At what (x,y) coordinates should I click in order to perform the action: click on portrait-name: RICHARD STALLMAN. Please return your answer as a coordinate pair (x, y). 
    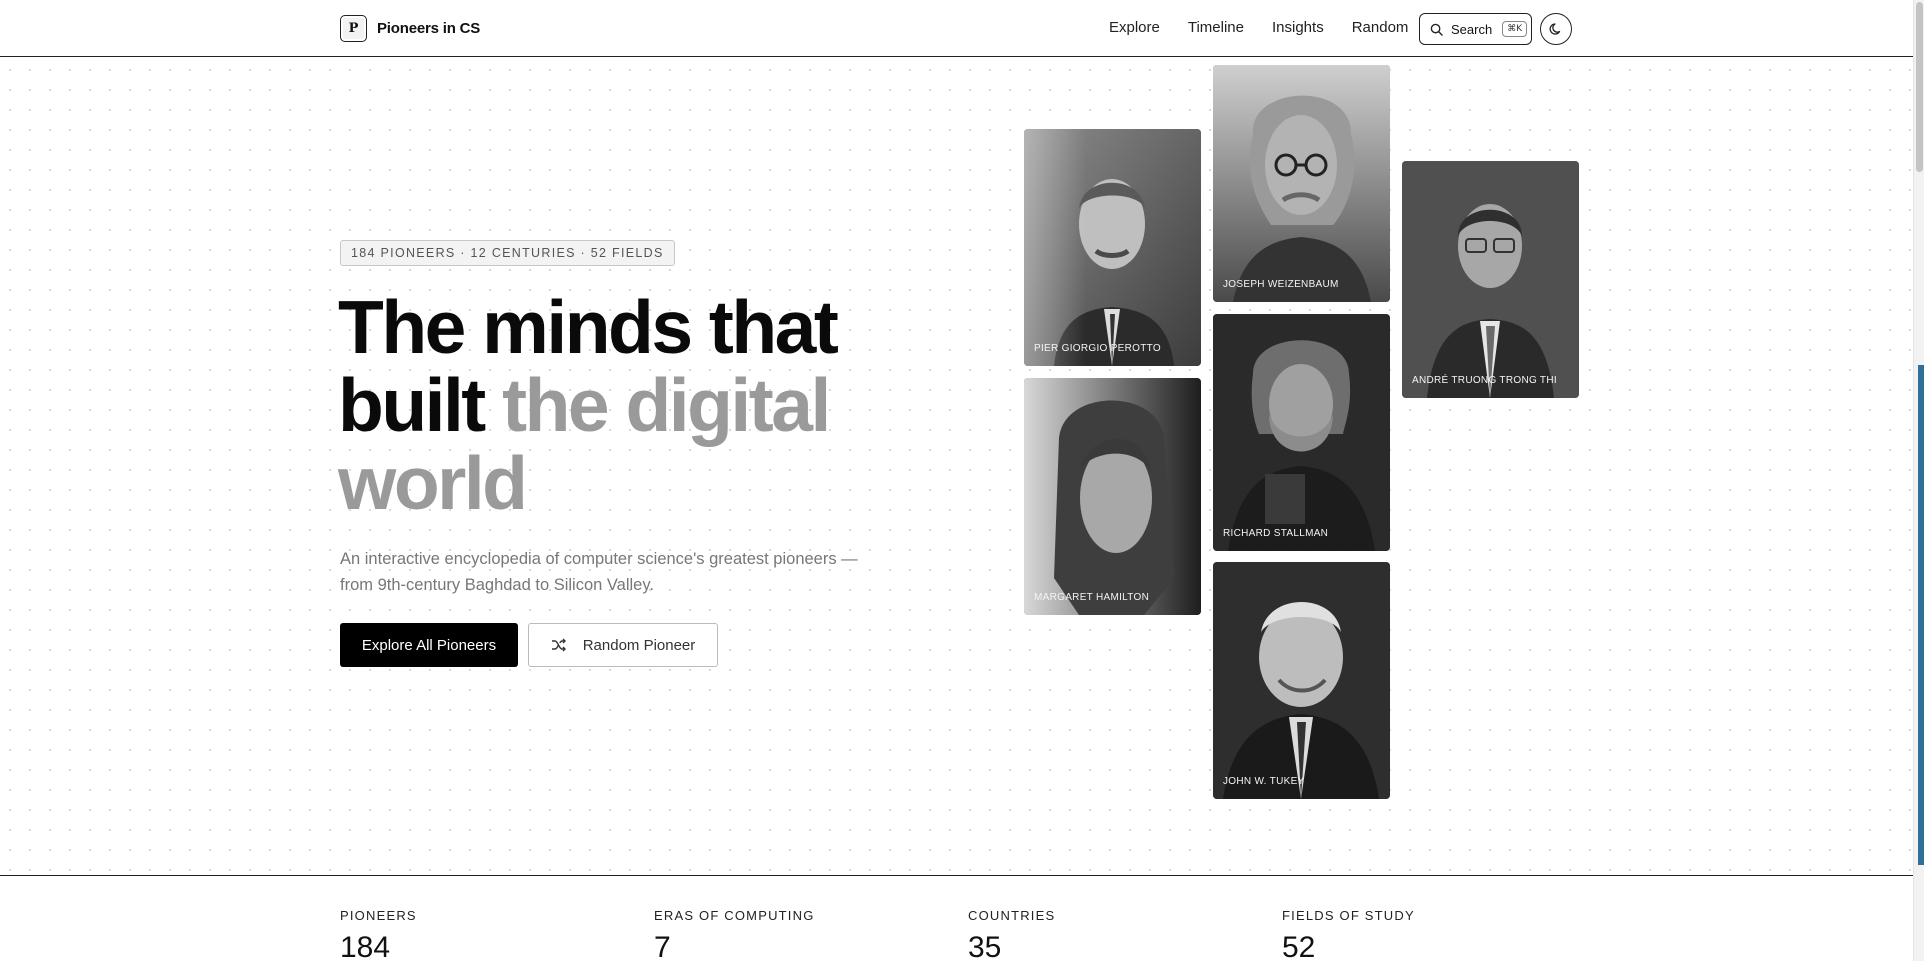
    Looking at the image, I should click on (1276, 533).